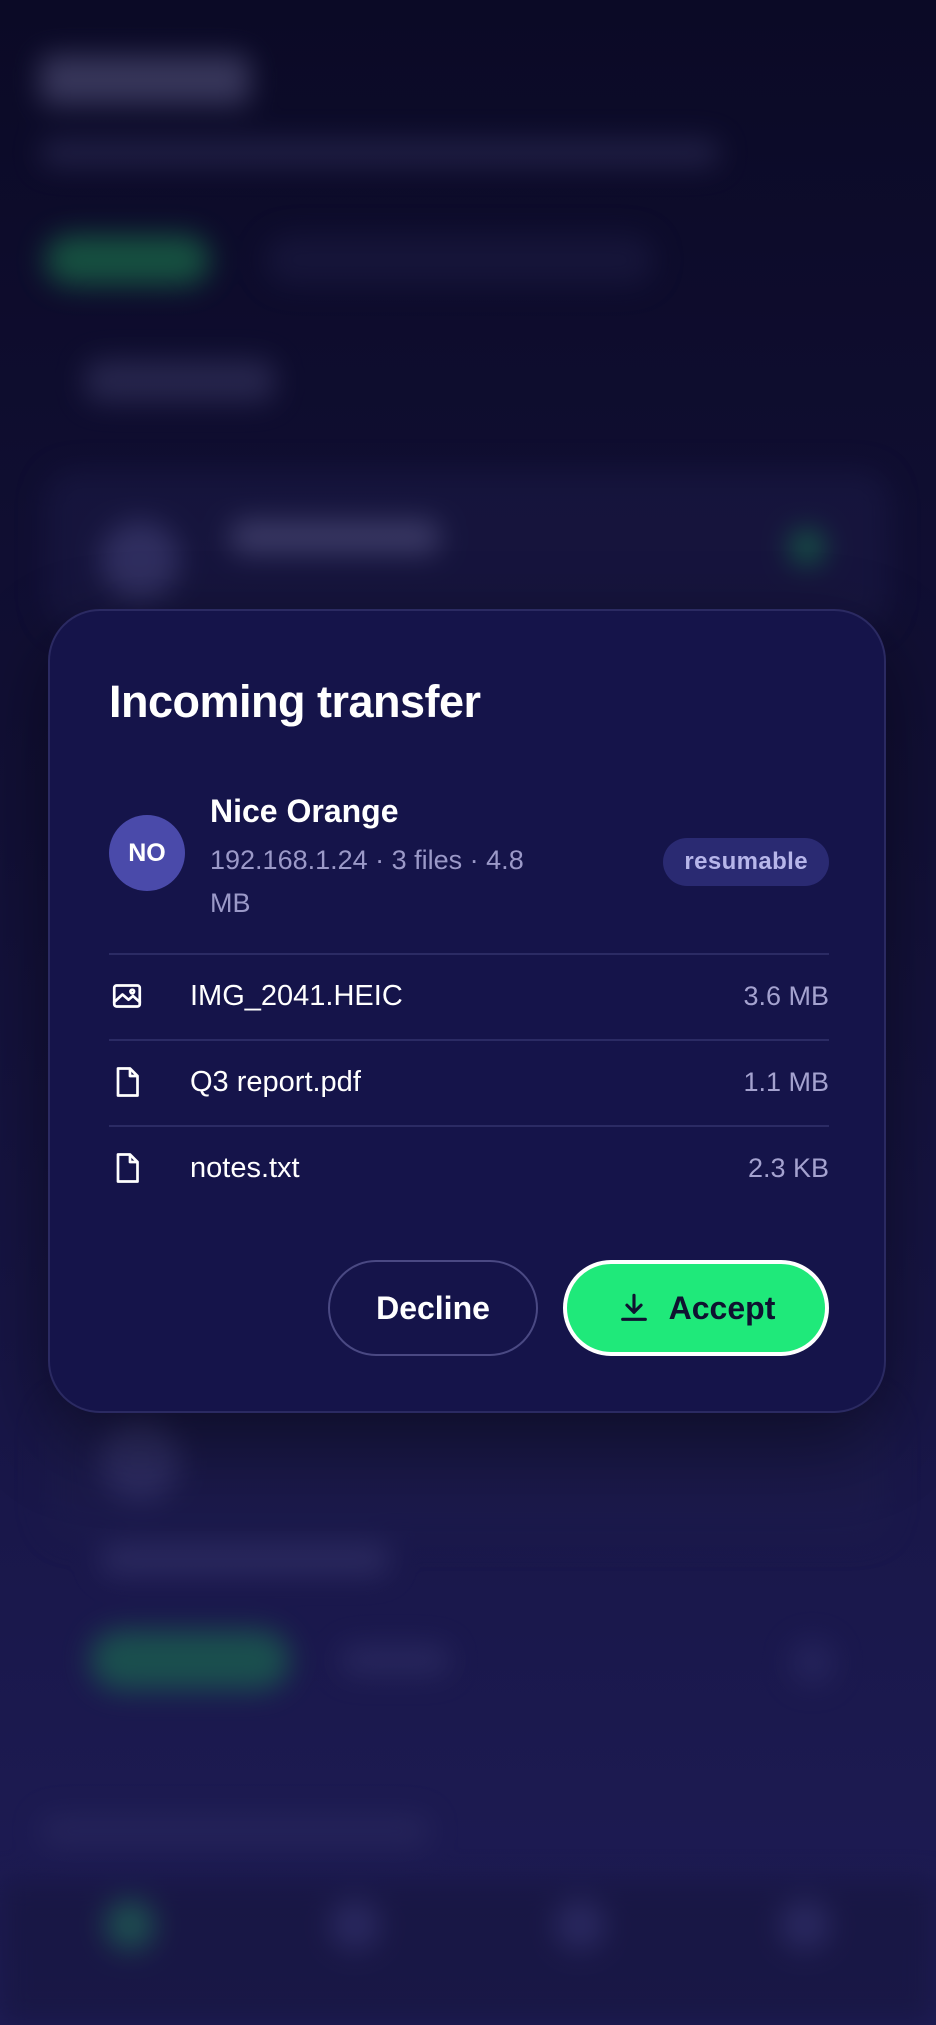 Image resolution: width=936 pixels, height=2025 pixels. Describe the element at coordinates (304, 811) in the screenshot. I see `sender-name: Nice Orange` at that location.